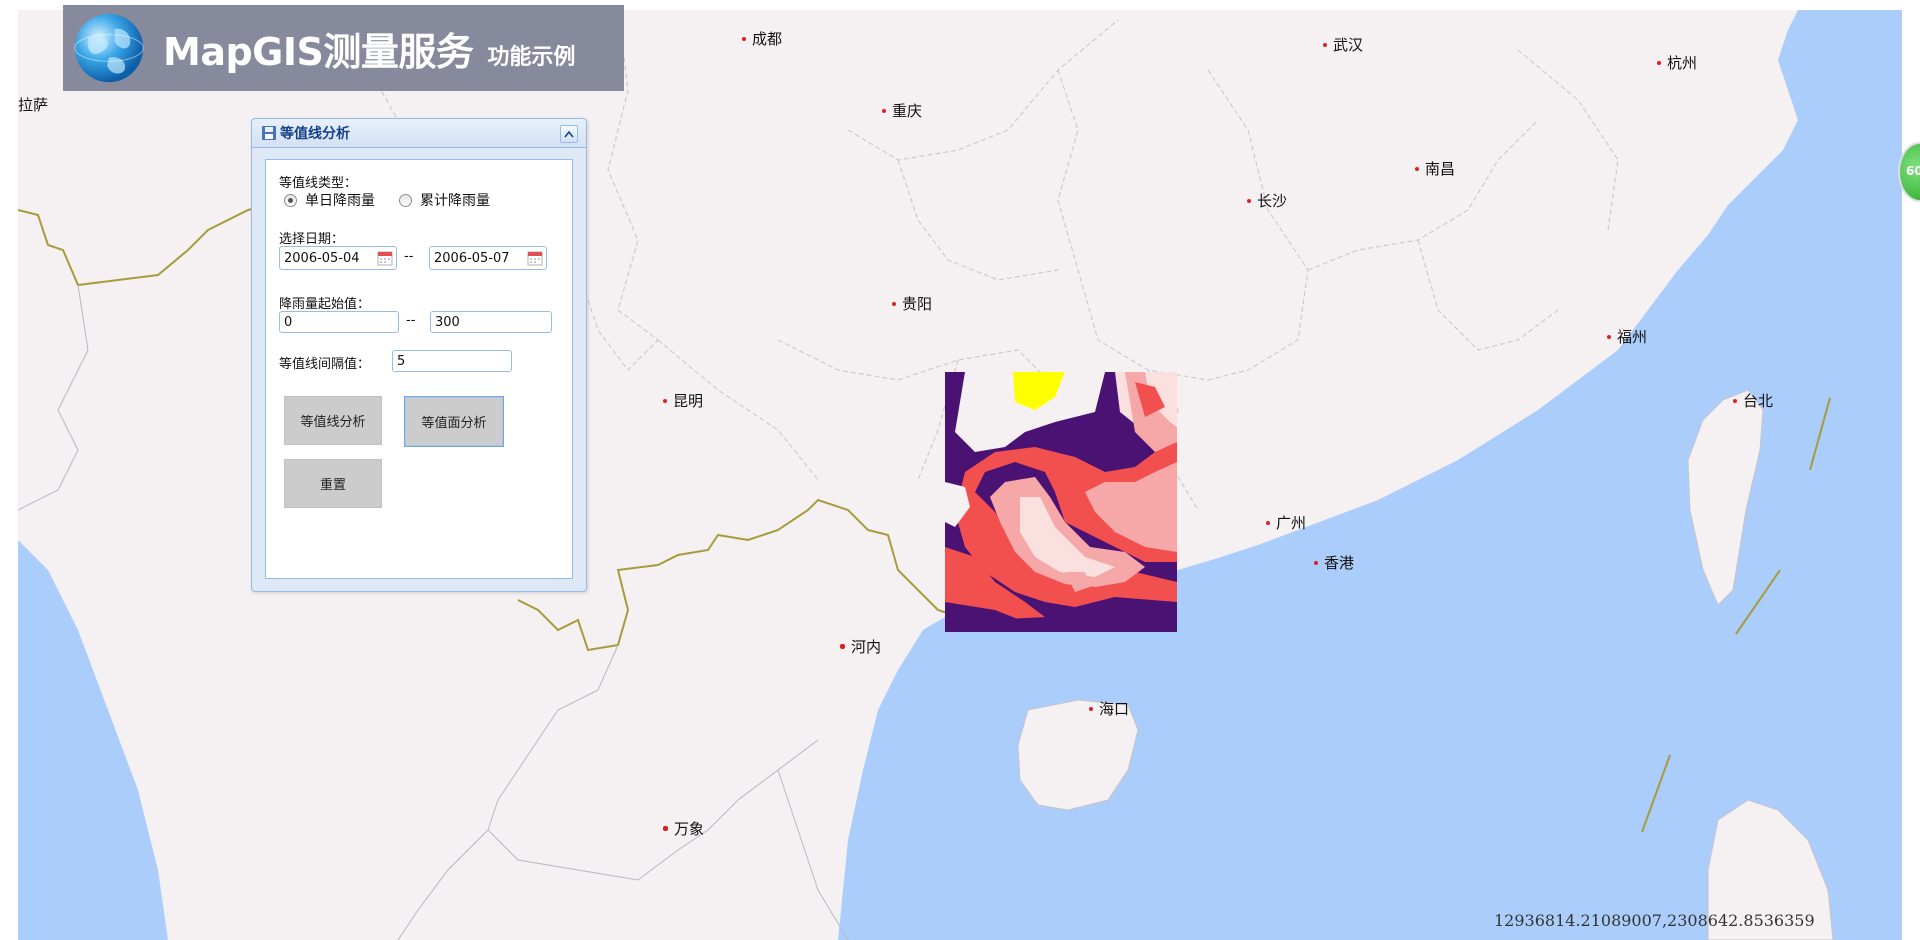 This screenshot has height=940, width=1920. What do you see at coordinates (683, 400) in the screenshot?
I see `city-kunming: 昆明` at bounding box center [683, 400].